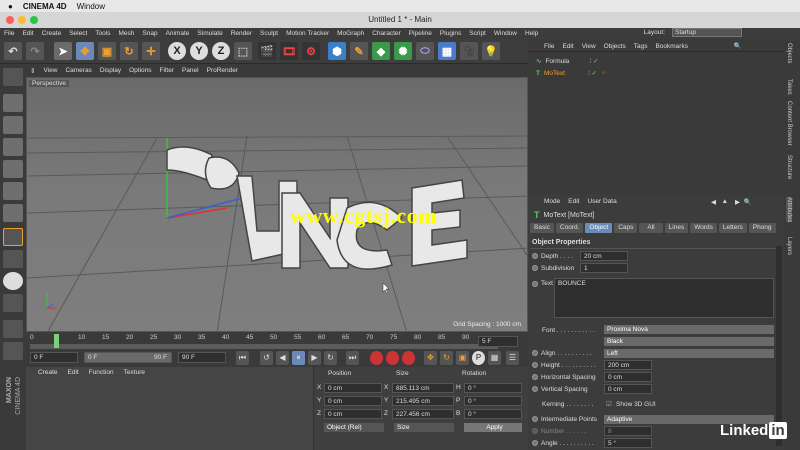  What do you see at coordinates (493, 388) in the screenshot?
I see `rotation-h-field: 0 °` at bounding box center [493, 388].